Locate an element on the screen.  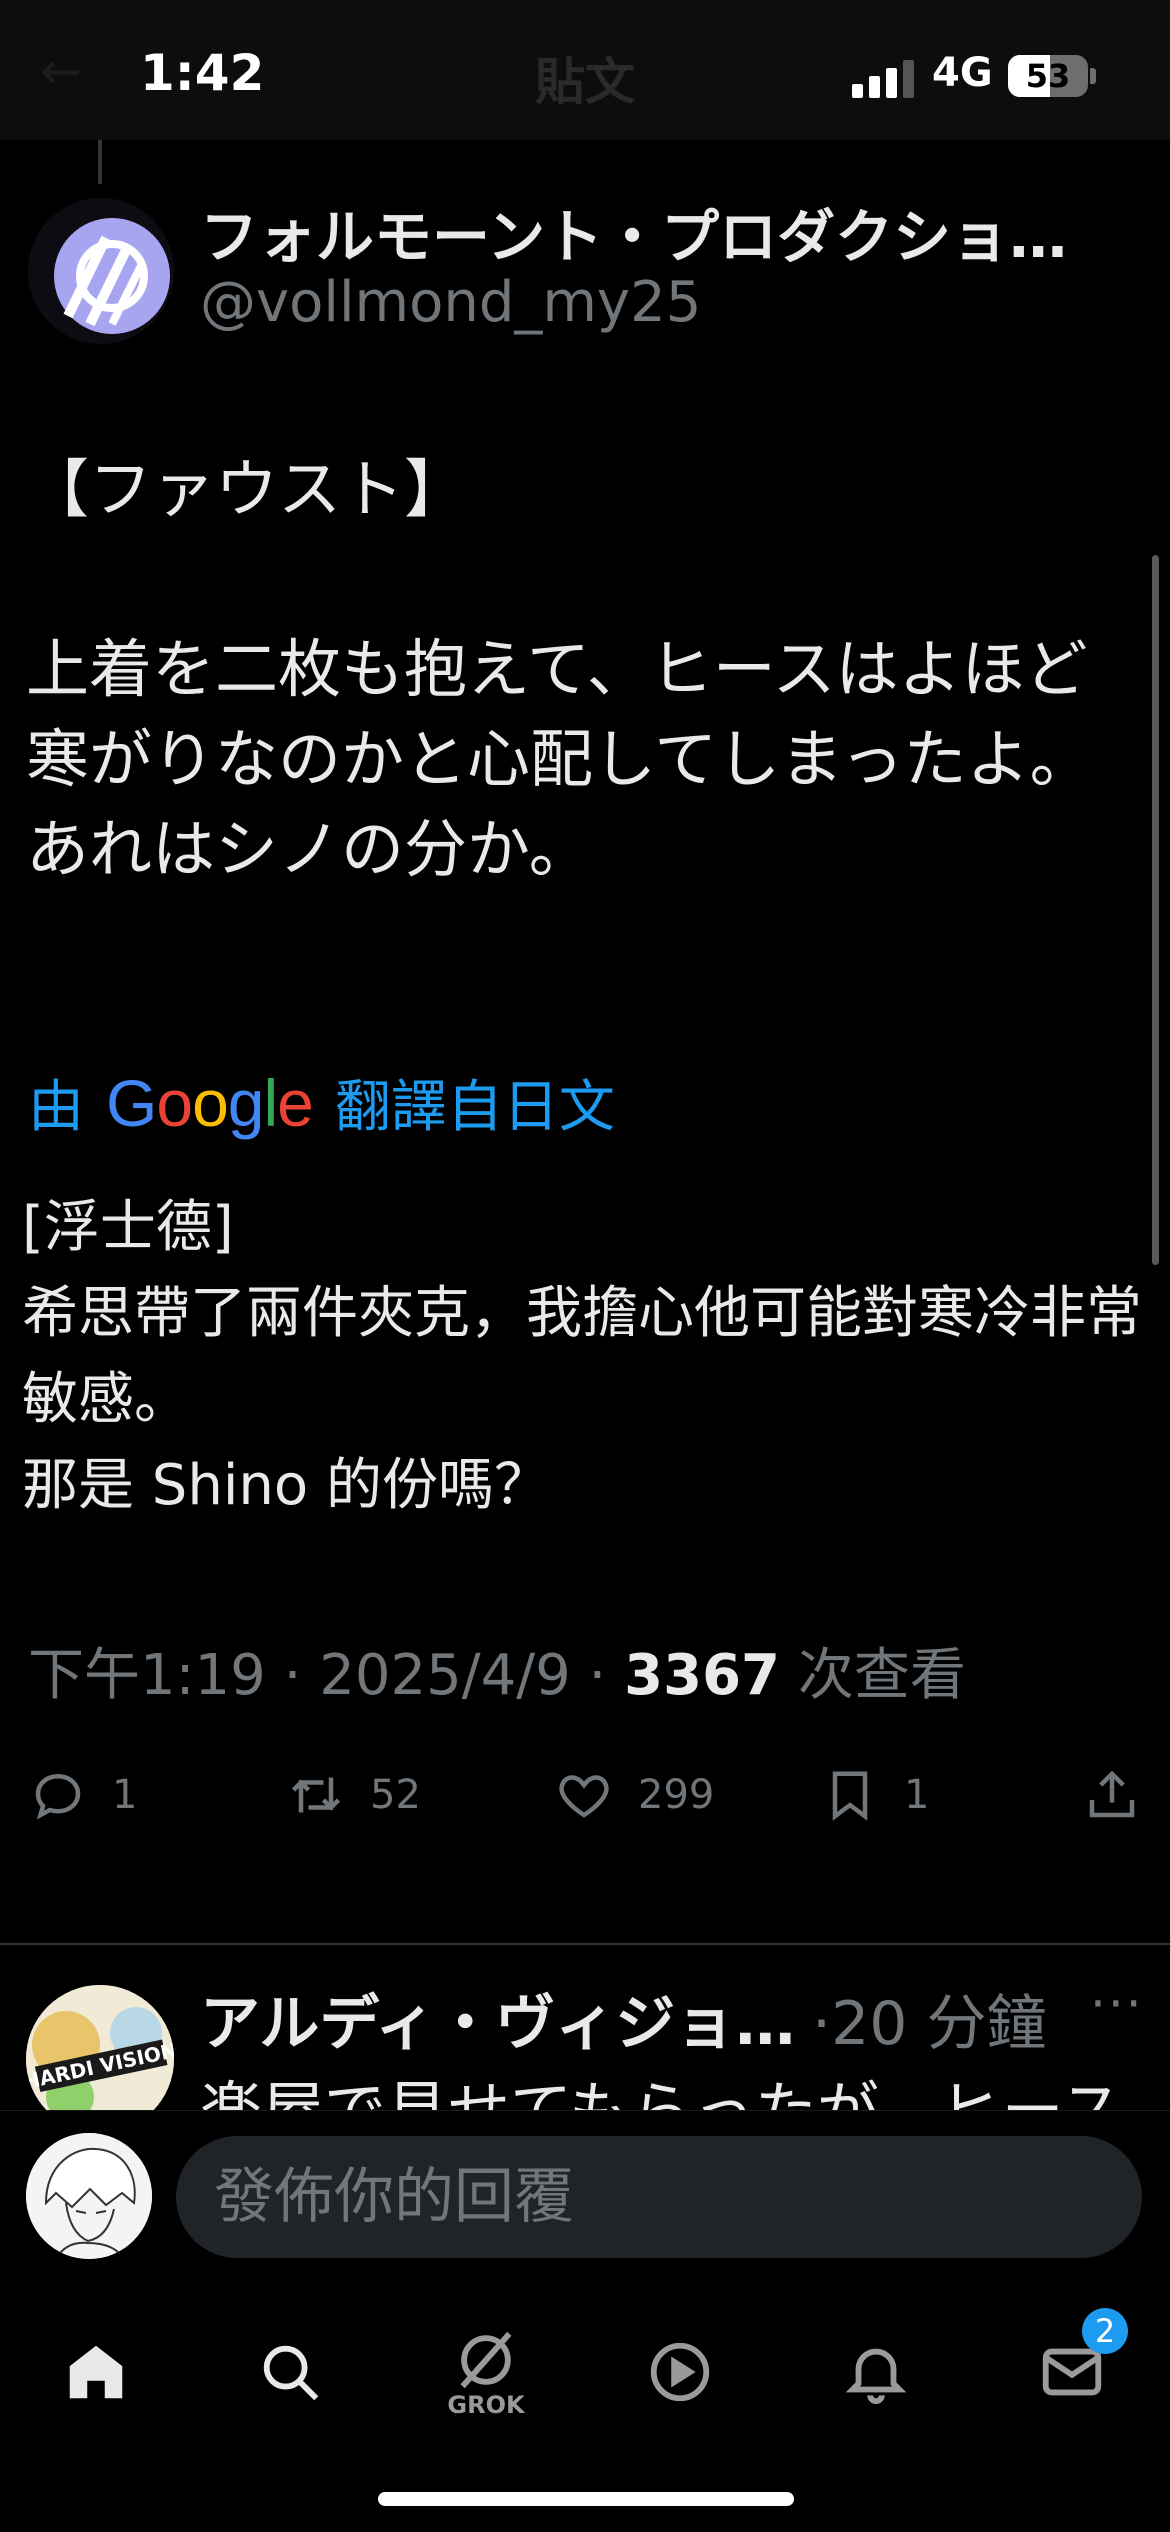
back-arrow-icon: ← is located at coordinates (61, 71).